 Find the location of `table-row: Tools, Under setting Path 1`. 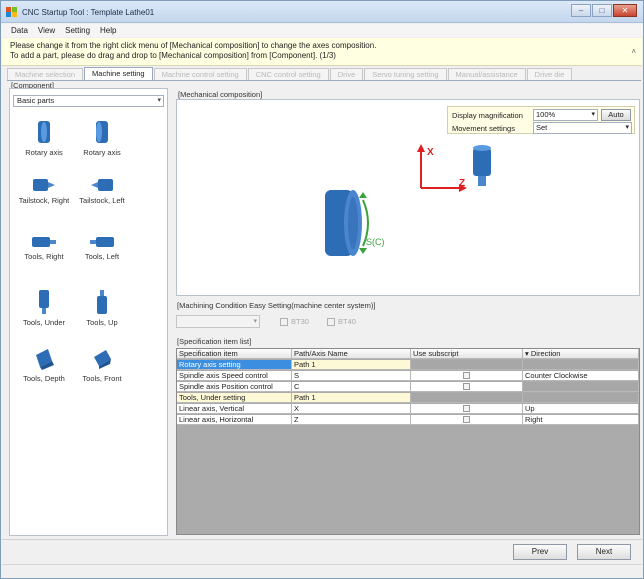

table-row: Tools, Under setting Path 1 is located at coordinates (408, 398).